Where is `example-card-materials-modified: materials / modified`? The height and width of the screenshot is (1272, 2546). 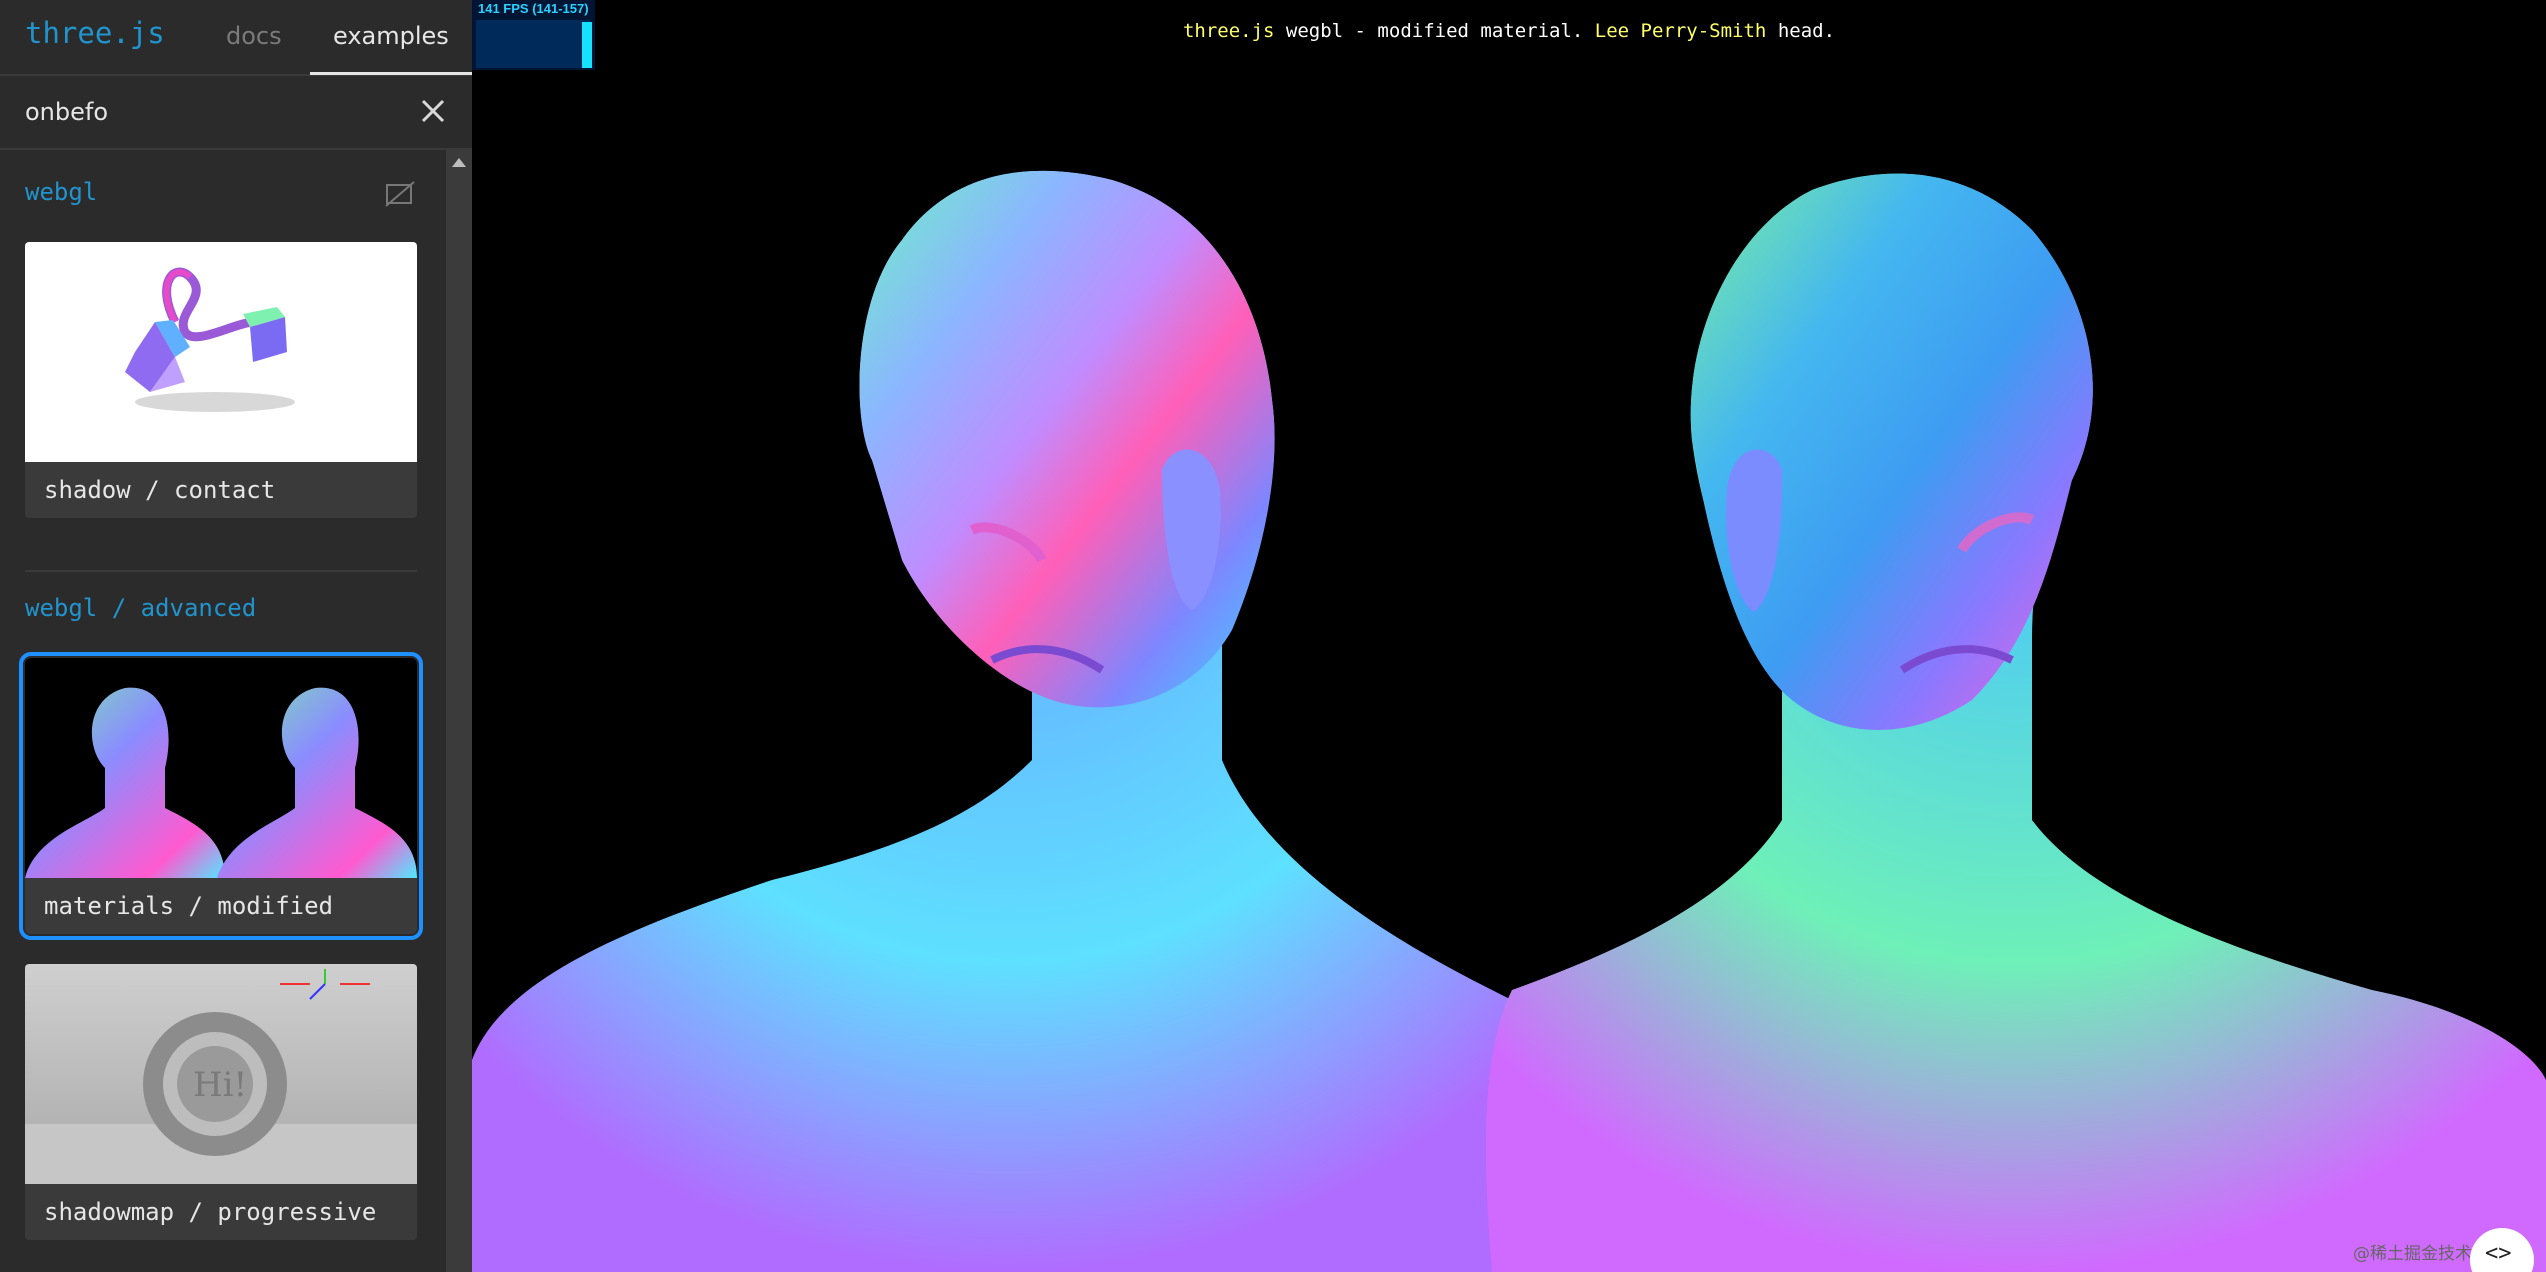 example-card-materials-modified: materials / modified is located at coordinates (221, 796).